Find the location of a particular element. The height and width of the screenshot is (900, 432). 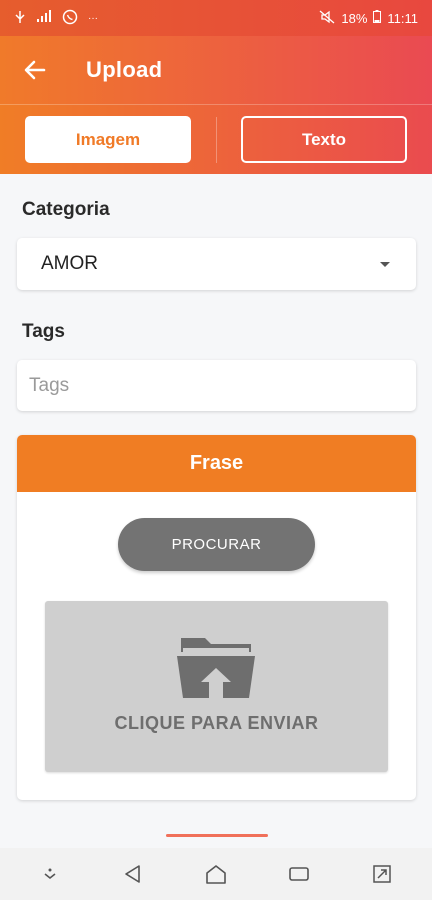

home-icon is located at coordinates (216, 874).